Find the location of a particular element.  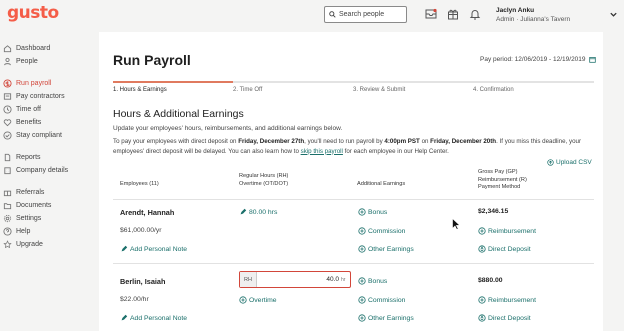

gross-pay-value: $2,346.15 is located at coordinates (493, 211).